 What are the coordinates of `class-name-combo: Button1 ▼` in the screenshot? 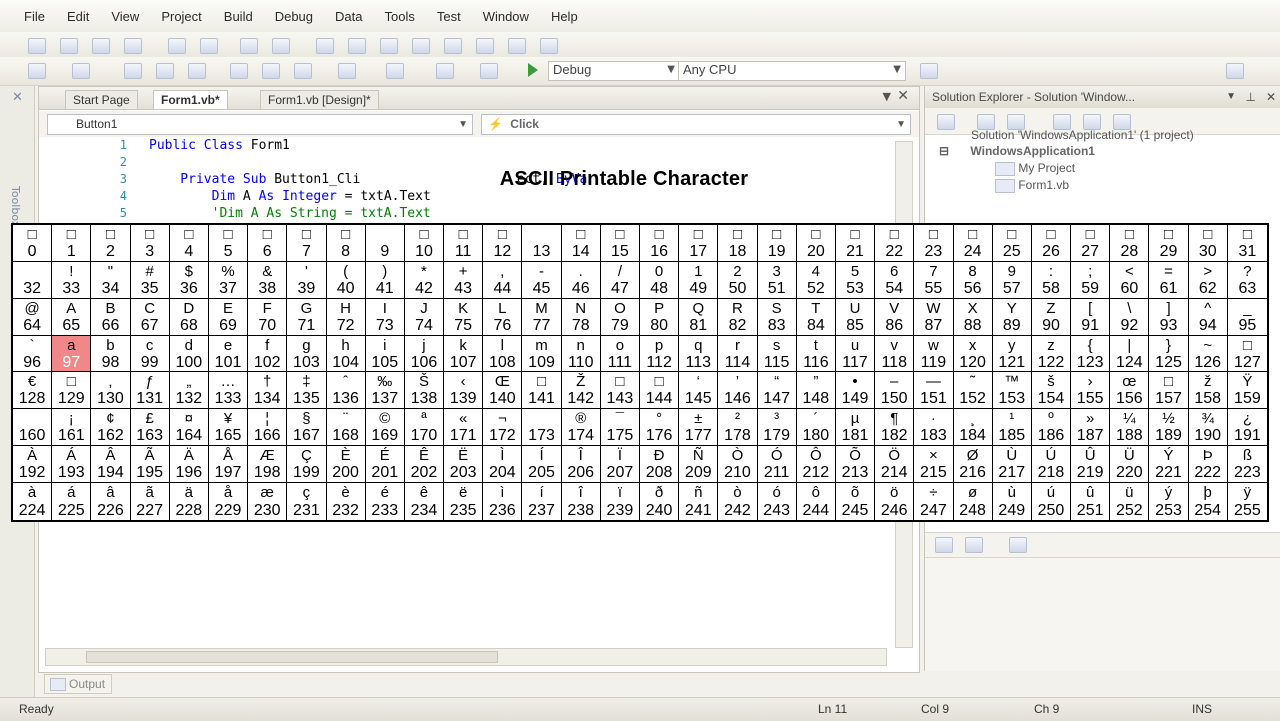 It's located at (260, 124).